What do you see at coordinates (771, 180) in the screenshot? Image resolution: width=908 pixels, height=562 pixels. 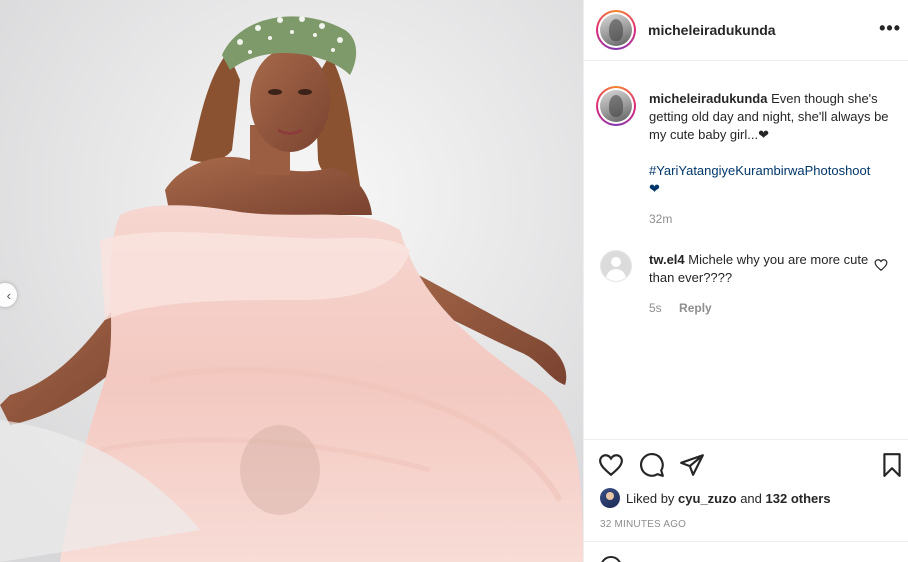 I see `caption-hashtag: #YariYatangiyeKurambirwaPhotoshoot ❤` at bounding box center [771, 180].